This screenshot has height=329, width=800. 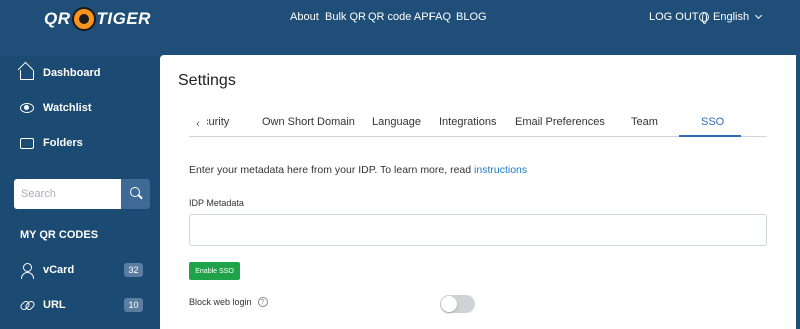 What do you see at coordinates (216, 203) in the screenshot?
I see `idp-metadata-label: IDP Metadata` at bounding box center [216, 203].